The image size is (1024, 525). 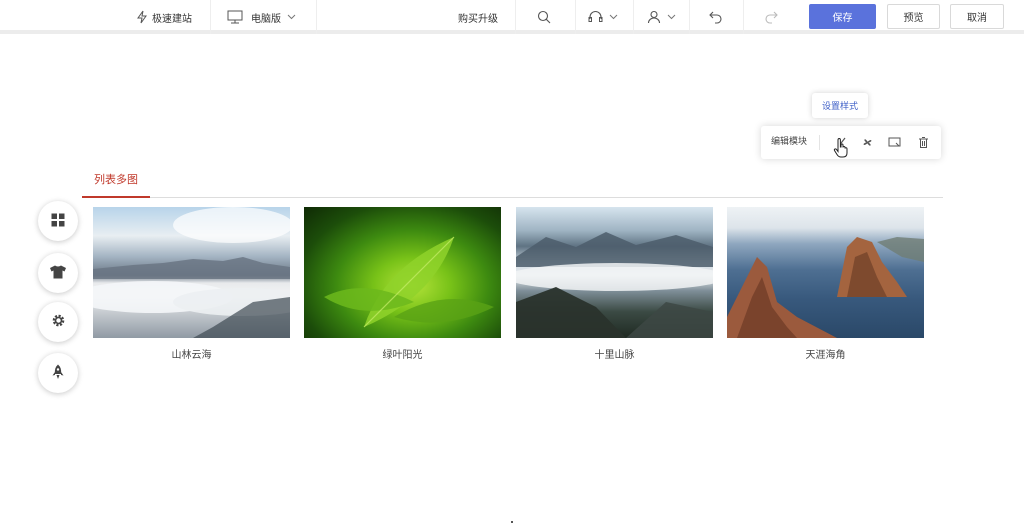 I want to click on pinwheel-icon, so click(x=867, y=145).